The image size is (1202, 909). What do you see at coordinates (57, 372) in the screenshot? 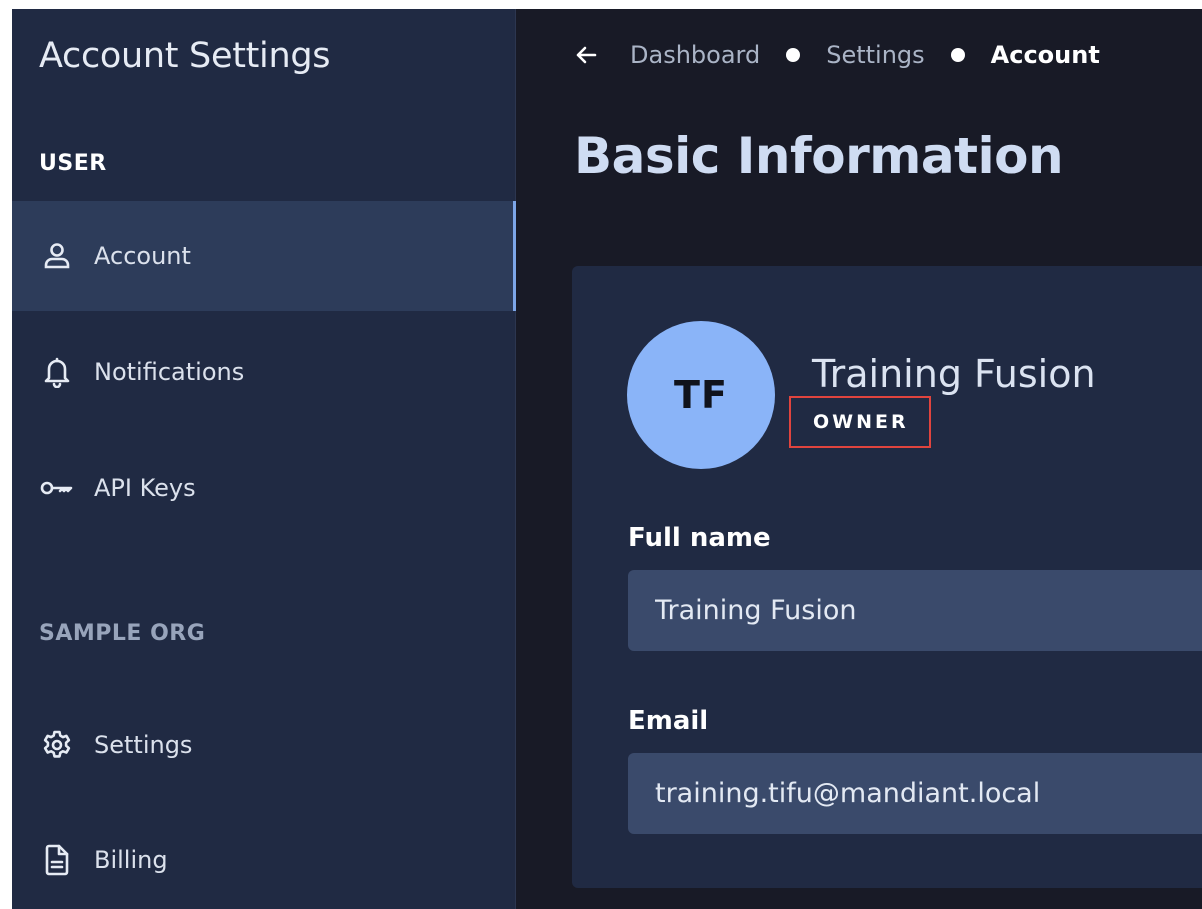
I see `bell-icon` at bounding box center [57, 372].